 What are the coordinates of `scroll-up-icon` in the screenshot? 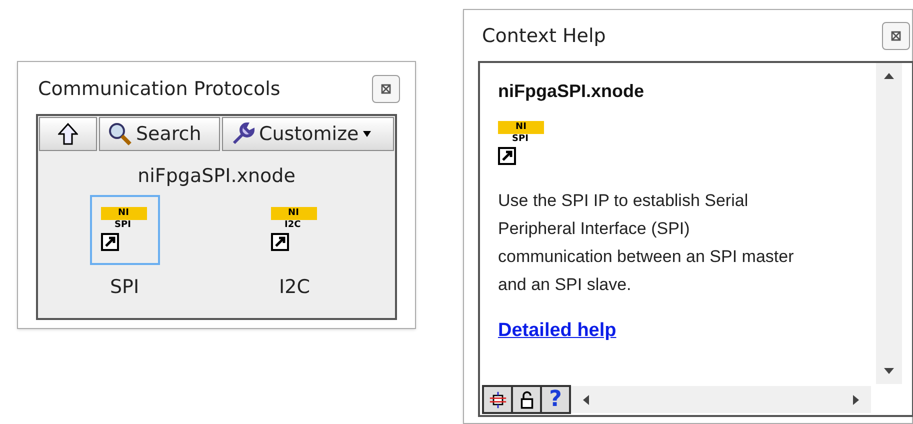 It's located at (889, 76).